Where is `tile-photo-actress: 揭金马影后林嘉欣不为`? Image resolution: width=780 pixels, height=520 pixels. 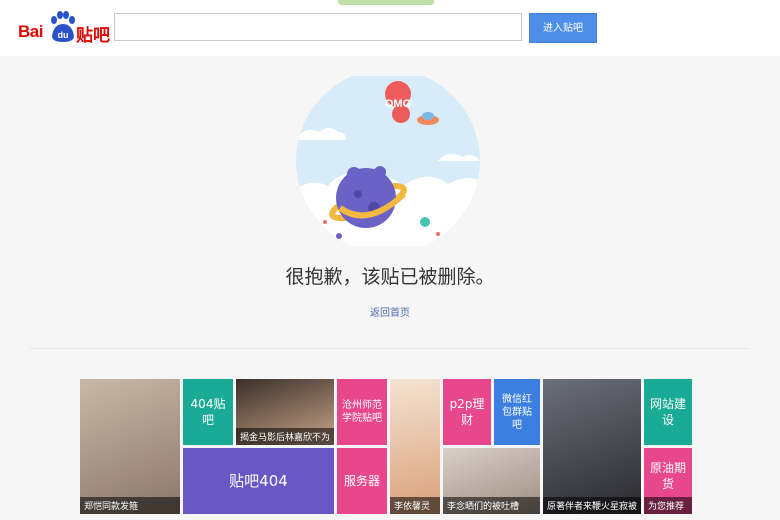
tile-photo-actress: 揭金马影后林嘉欣不为 is located at coordinates (285, 412).